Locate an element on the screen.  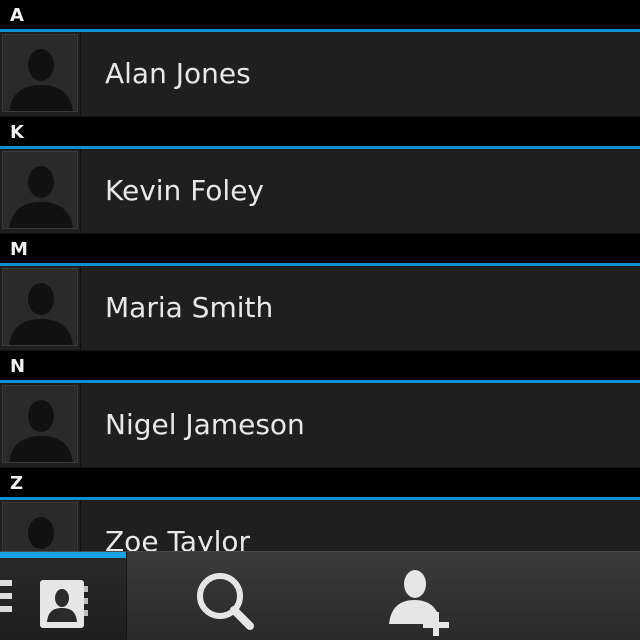
contact-name: Alan Jones is located at coordinates (178, 73).